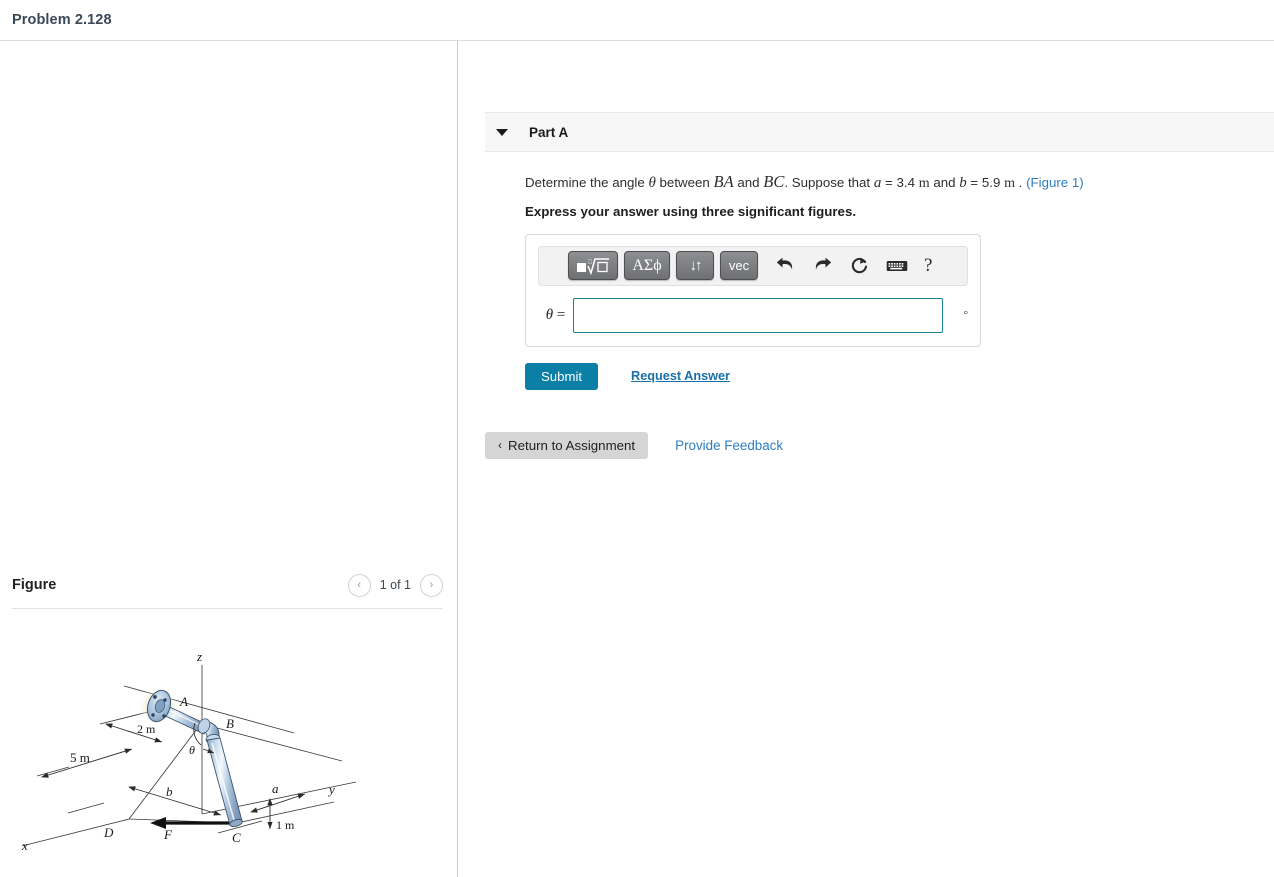 This screenshot has height=877, width=1274. I want to click on figure-pager: ‹ 1 of 1 ›, so click(395, 585).